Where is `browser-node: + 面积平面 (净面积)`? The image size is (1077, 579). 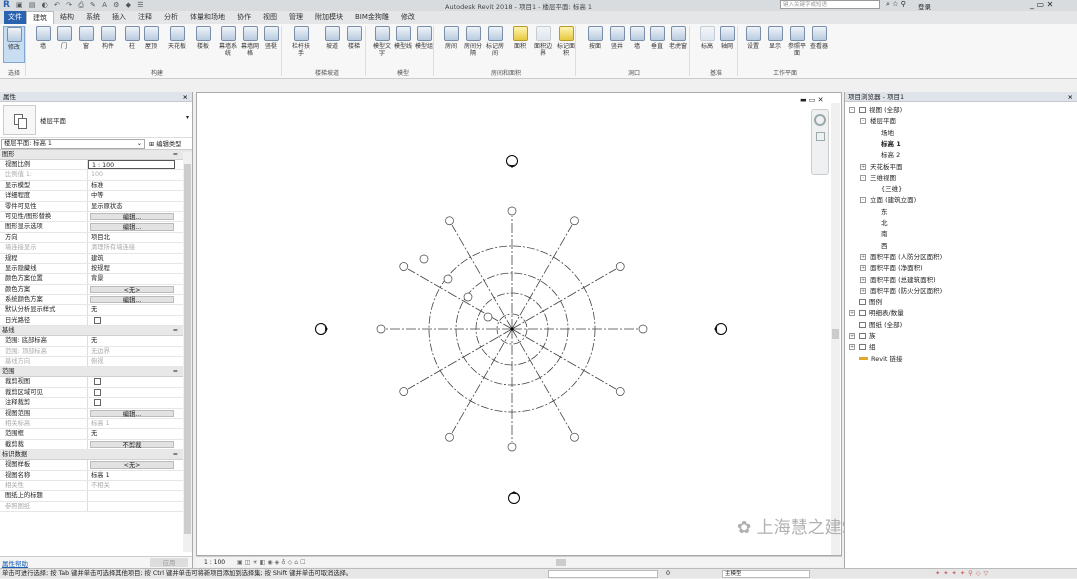
browser-node: + 面积平面 (净面积) is located at coordinates (891, 268).